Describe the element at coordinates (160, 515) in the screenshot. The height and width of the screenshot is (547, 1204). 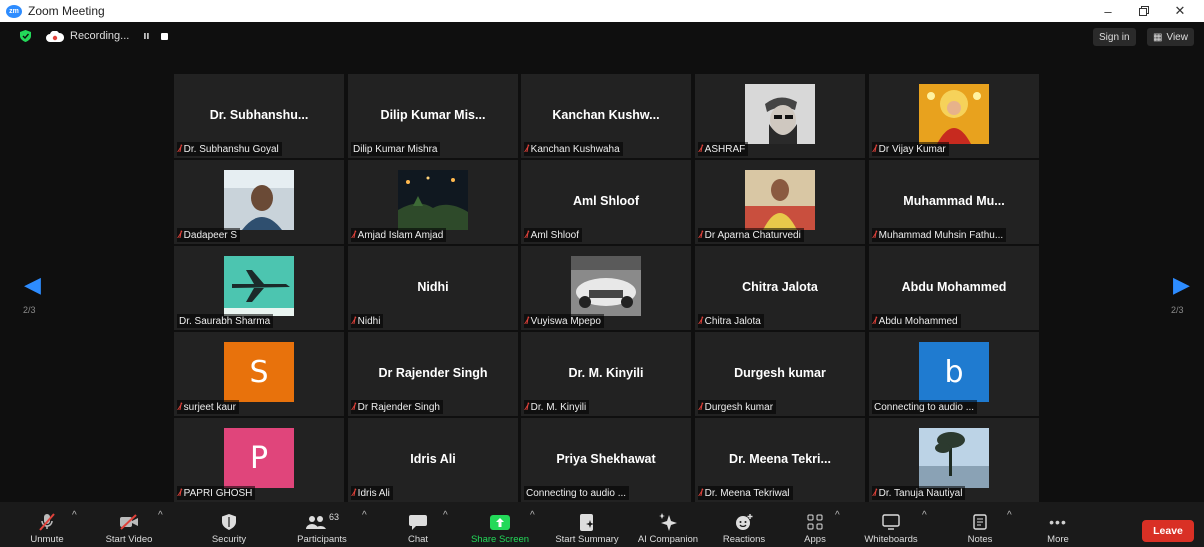
I see `video-options-caret-icon: ^` at that location.